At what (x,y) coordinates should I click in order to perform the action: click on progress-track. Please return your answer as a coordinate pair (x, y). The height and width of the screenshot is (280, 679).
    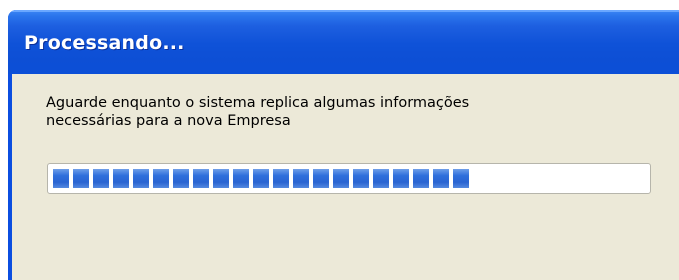
    Looking at the image, I should click on (349, 178).